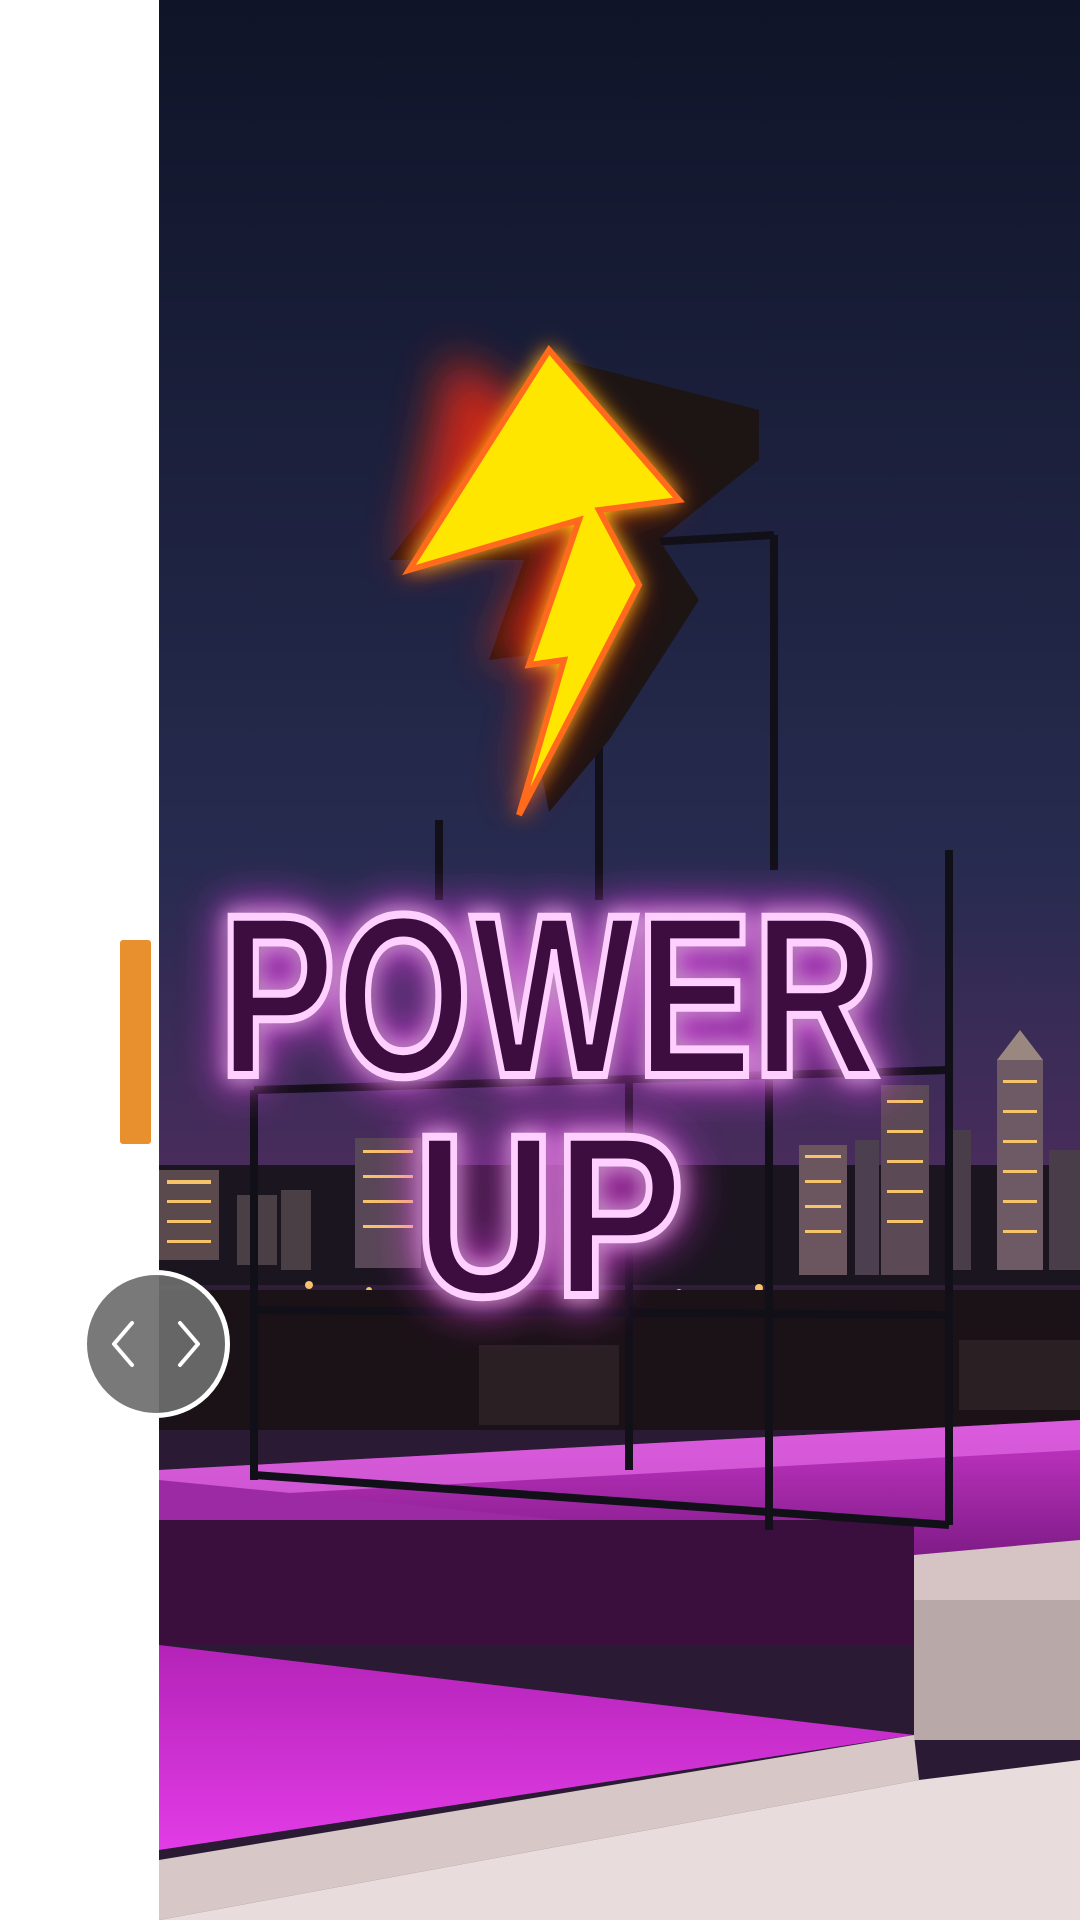  I want to click on chevron-left-icon, so click(123, 1344).